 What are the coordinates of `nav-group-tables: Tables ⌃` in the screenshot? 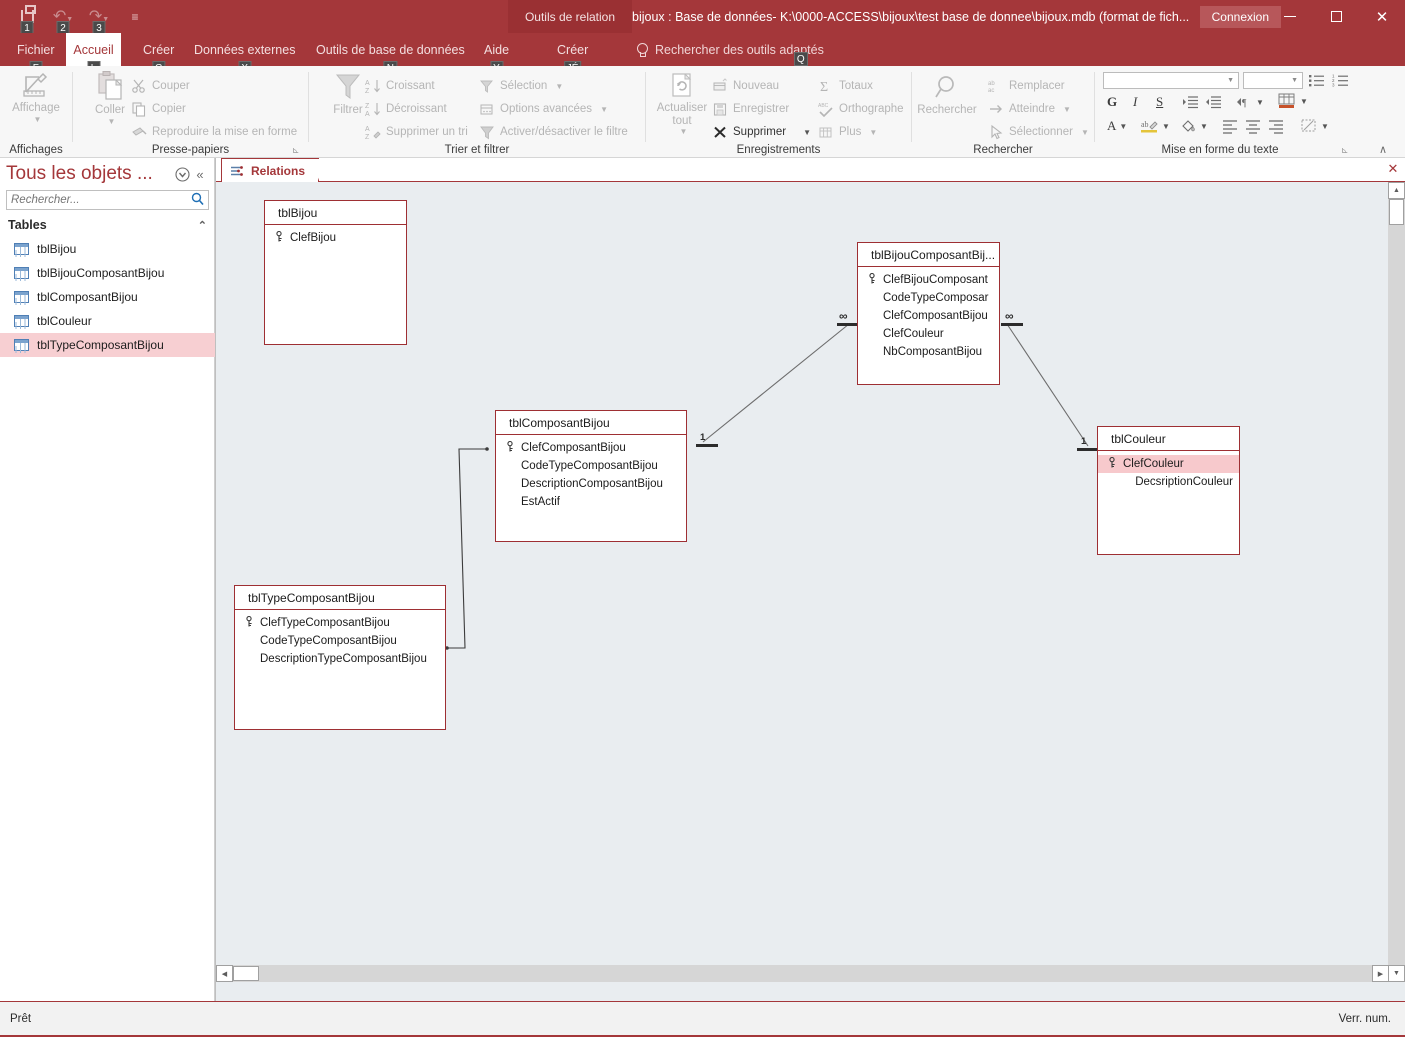 It's located at (107, 225).